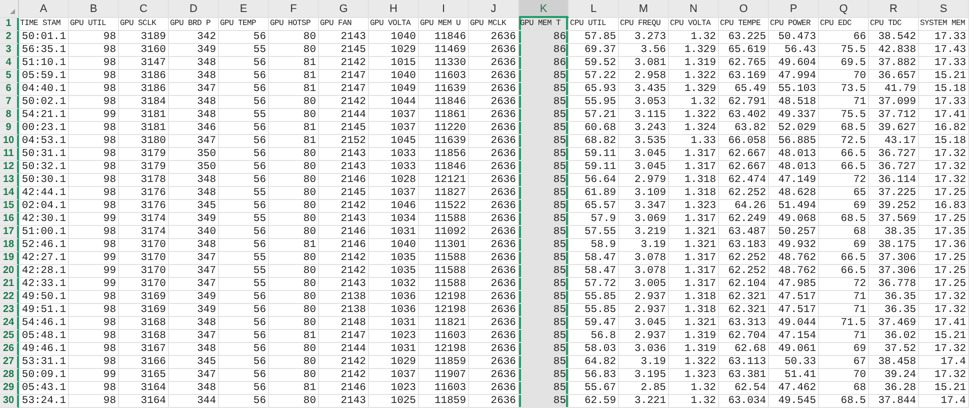 The image size is (980, 408). What do you see at coordinates (9, 141) in the screenshot?
I see `row-number: 10` at bounding box center [9, 141].